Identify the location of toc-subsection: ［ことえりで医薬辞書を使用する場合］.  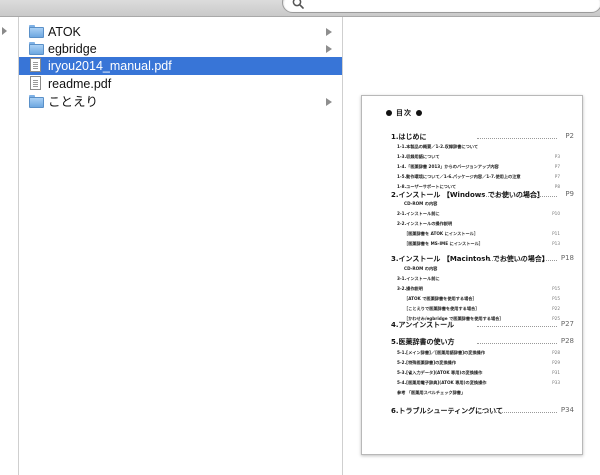
(442, 308).